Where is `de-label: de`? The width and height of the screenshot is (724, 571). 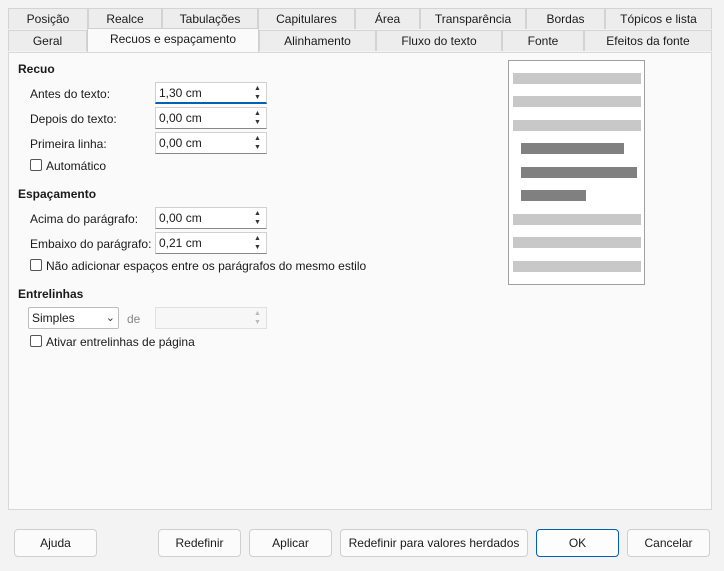 de-label: de is located at coordinates (134, 319).